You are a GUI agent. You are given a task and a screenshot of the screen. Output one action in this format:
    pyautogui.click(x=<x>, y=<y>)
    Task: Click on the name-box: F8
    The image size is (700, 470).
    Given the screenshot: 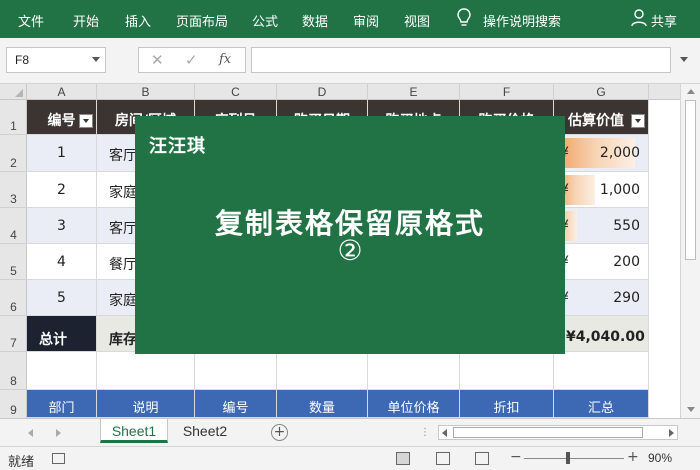 What is the action you would take?
    pyautogui.click(x=56, y=60)
    